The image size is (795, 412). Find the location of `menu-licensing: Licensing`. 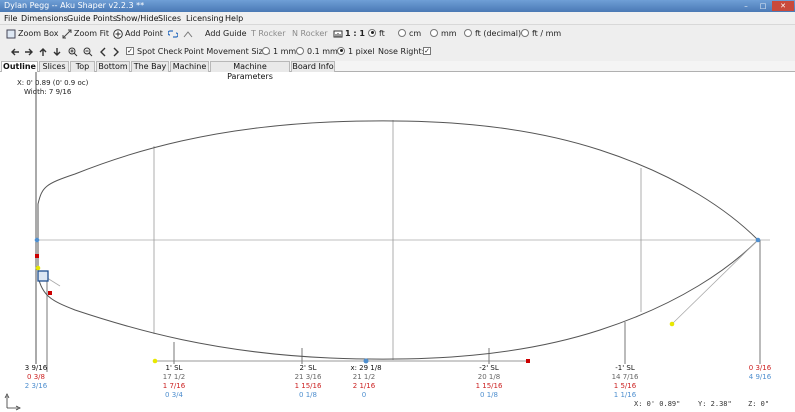

menu-licensing: Licensing is located at coordinates (205, 18).